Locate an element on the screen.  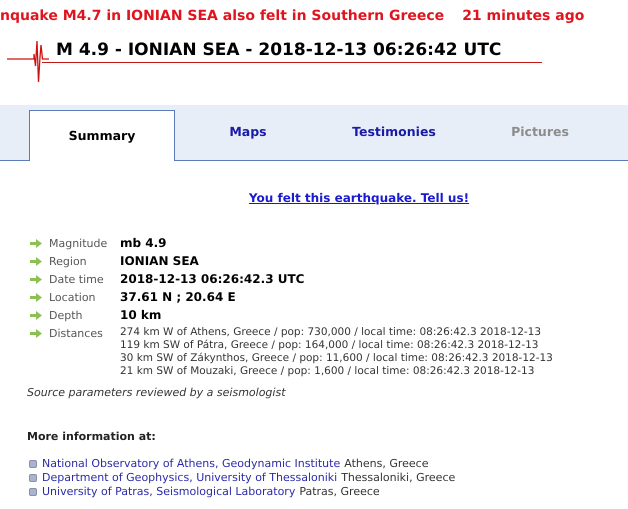
parameter-value: 2018-12-13 06:26:42.3 UTC is located at coordinates (212, 279).